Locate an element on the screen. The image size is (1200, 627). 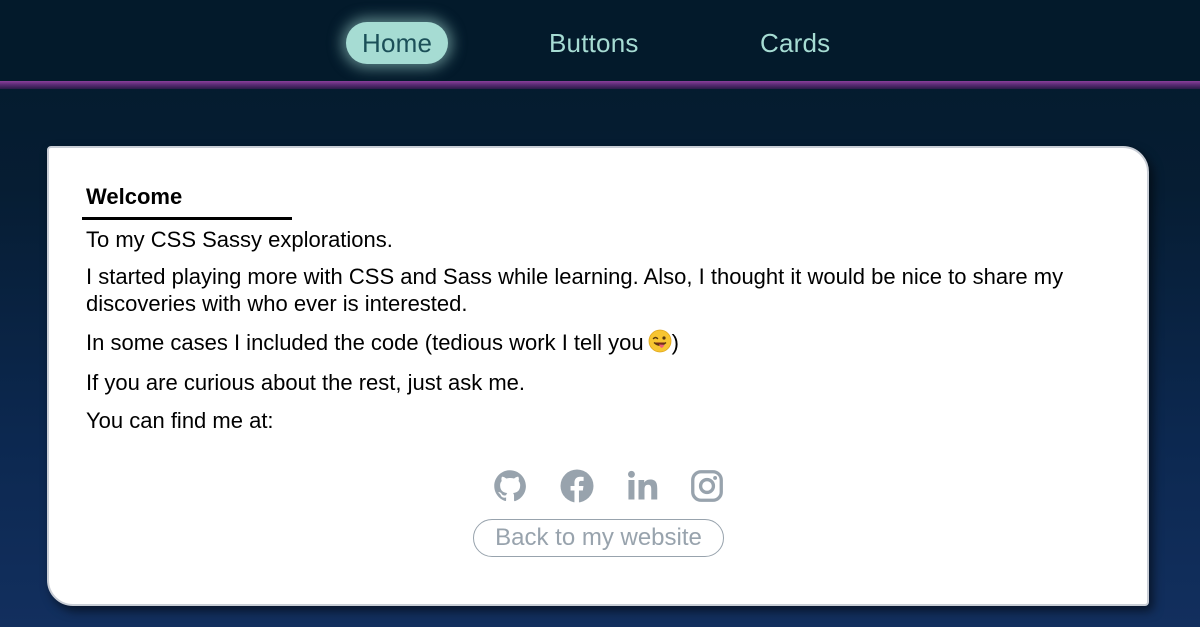
top-navbar: Home Buttons Cards is located at coordinates (600, 41).